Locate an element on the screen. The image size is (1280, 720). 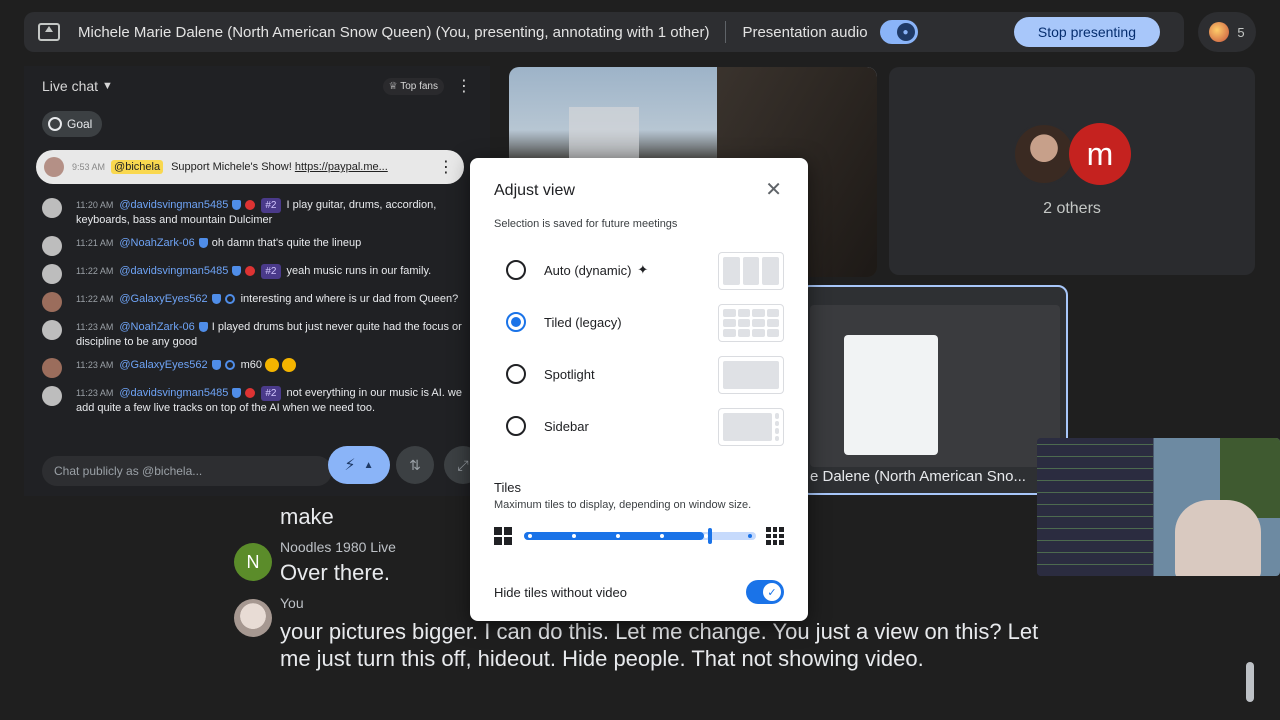
message-time: 11:22 AM is located at coordinates (95, 299).